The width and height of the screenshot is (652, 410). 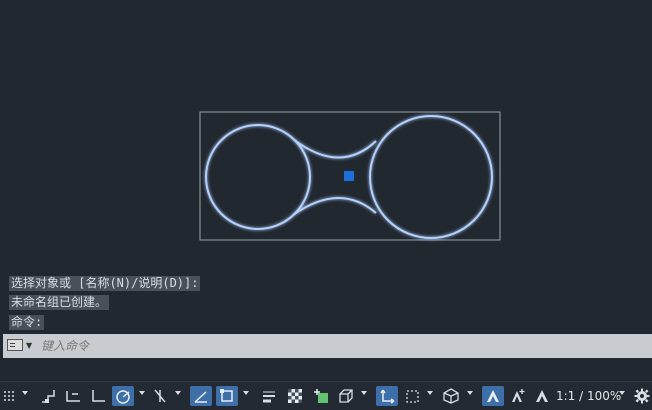 What do you see at coordinates (15, 345) in the screenshot?
I see `command-window-icon` at bounding box center [15, 345].